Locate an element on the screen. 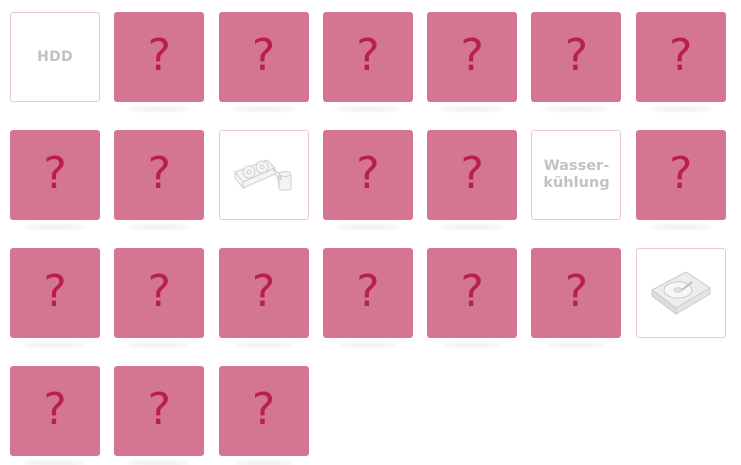  memory-card-open: HDD is located at coordinates (55, 57).